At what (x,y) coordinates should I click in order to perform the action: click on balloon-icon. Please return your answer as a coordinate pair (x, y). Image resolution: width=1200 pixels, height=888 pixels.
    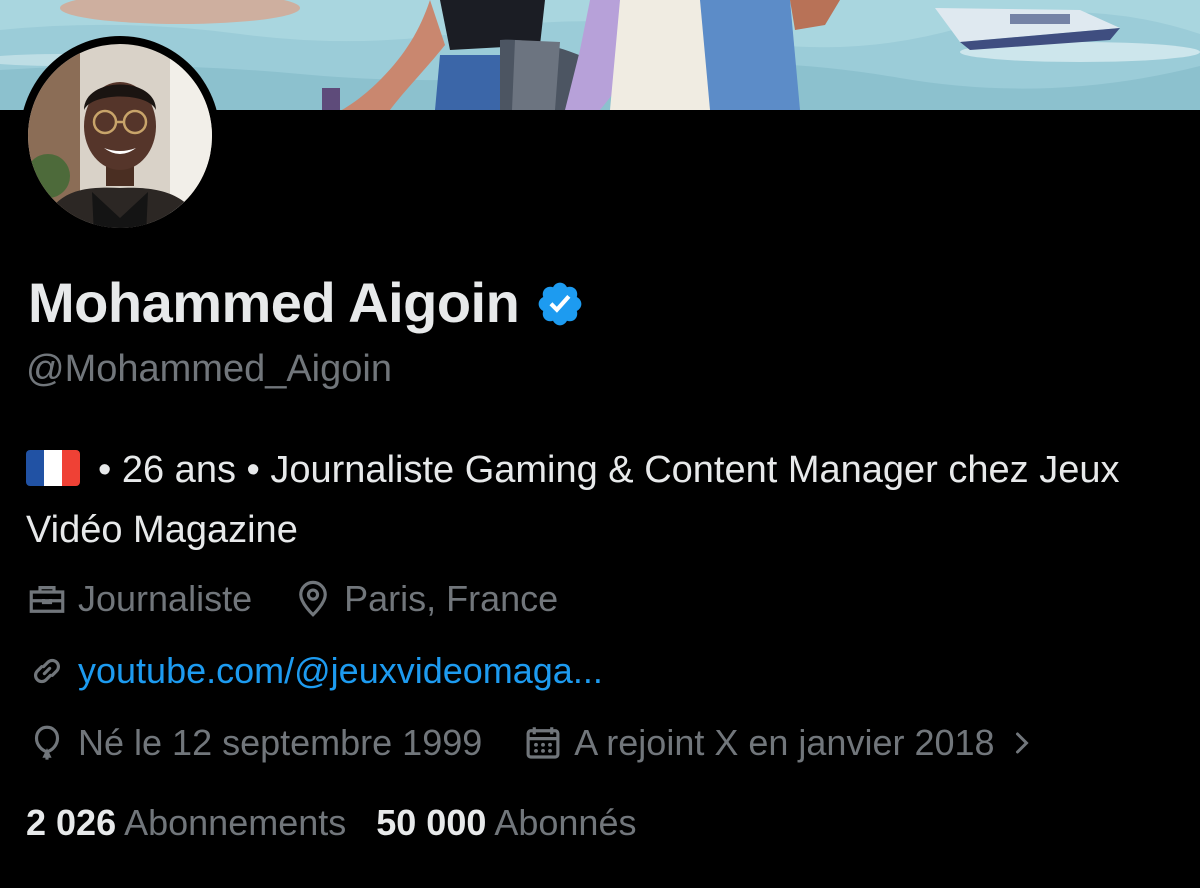
    Looking at the image, I should click on (47, 742).